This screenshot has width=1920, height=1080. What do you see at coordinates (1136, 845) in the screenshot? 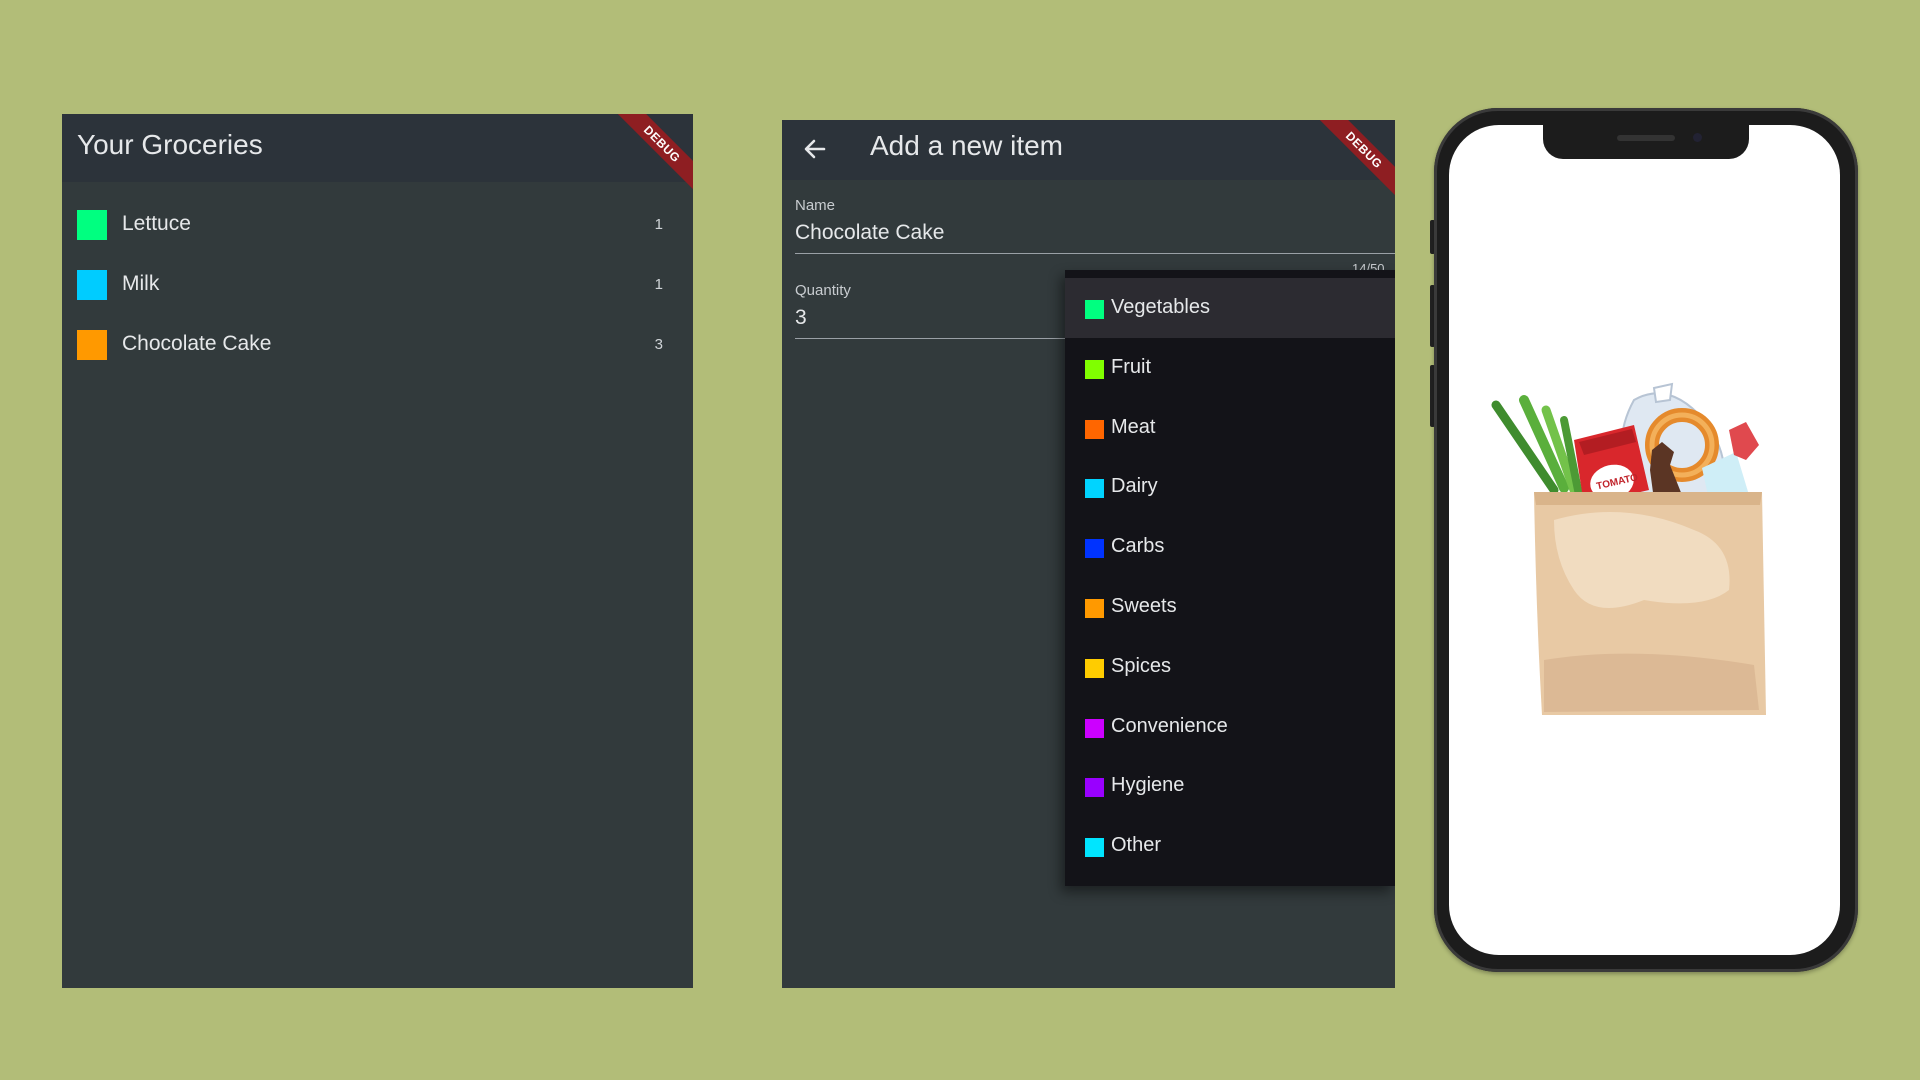
I see `category-option-label: Other` at bounding box center [1136, 845].